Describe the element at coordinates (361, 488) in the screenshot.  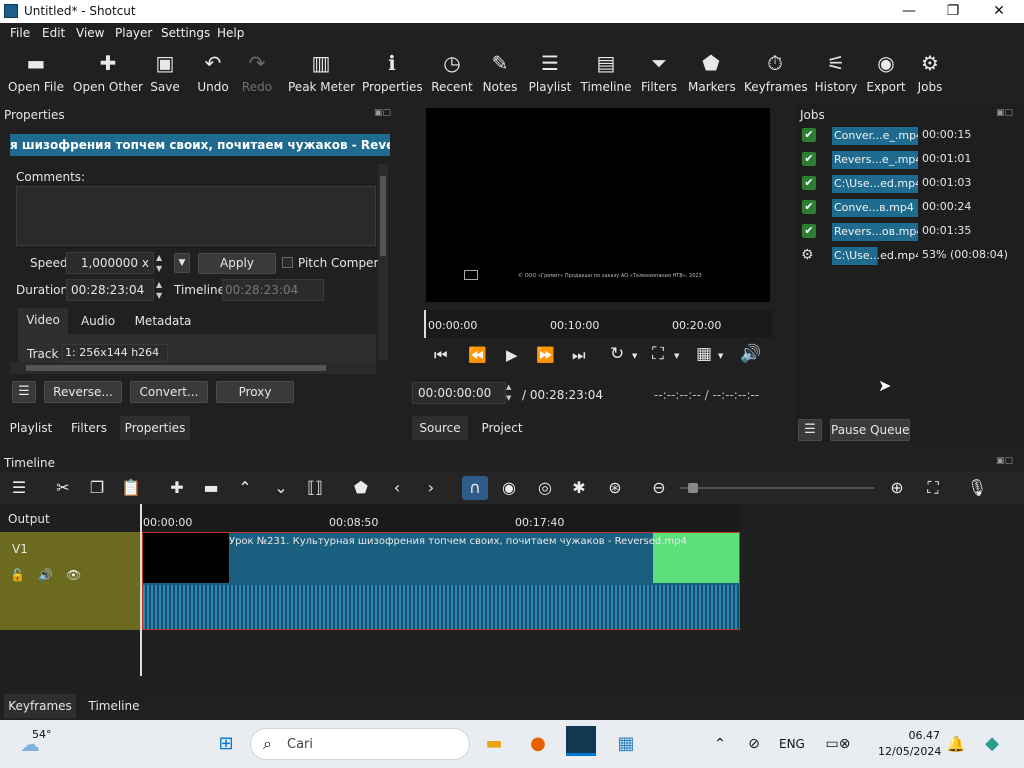
I see `marker-icon: ⬟` at that location.